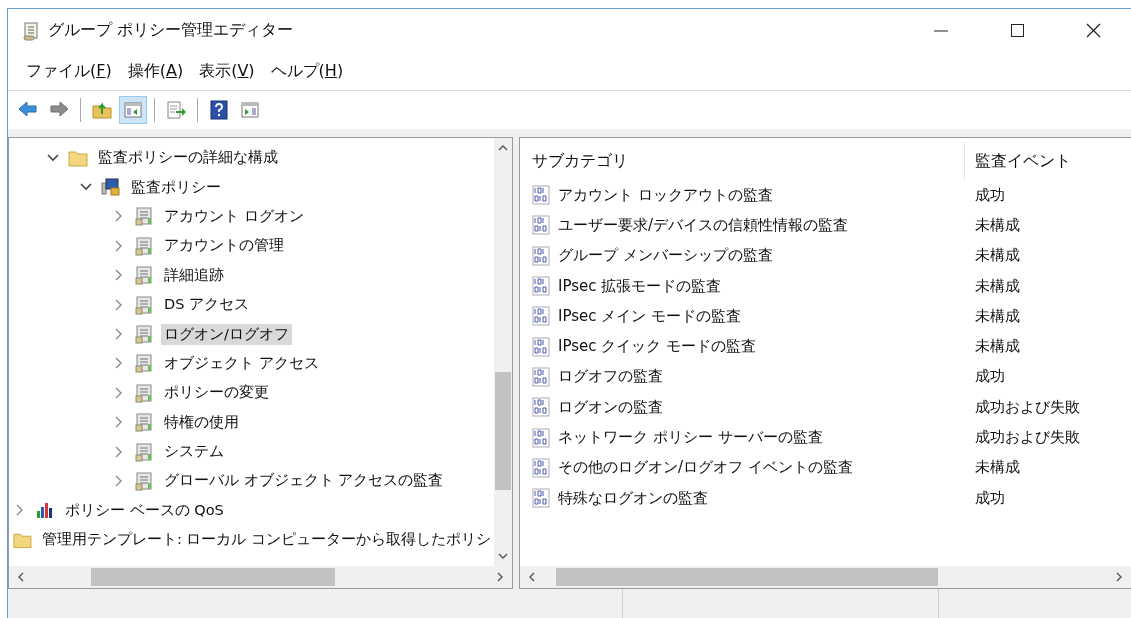 The image size is (1131, 618). What do you see at coordinates (144, 510) in the screenshot?
I see `tree-item: ポリシー ベースの QoS` at bounding box center [144, 510].